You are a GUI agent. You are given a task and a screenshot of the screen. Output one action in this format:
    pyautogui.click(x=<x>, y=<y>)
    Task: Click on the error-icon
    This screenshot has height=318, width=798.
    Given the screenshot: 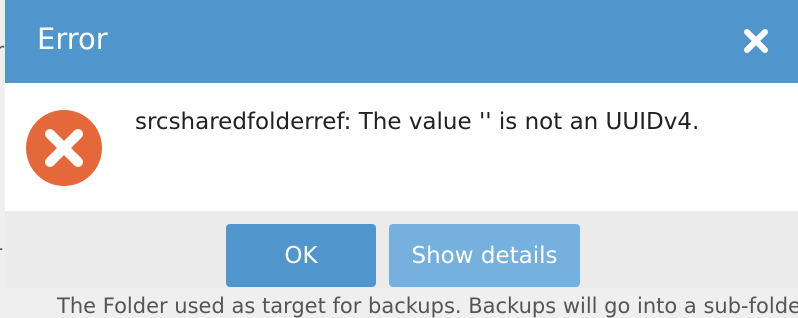 What is the action you would take?
    pyautogui.click(x=64, y=148)
    